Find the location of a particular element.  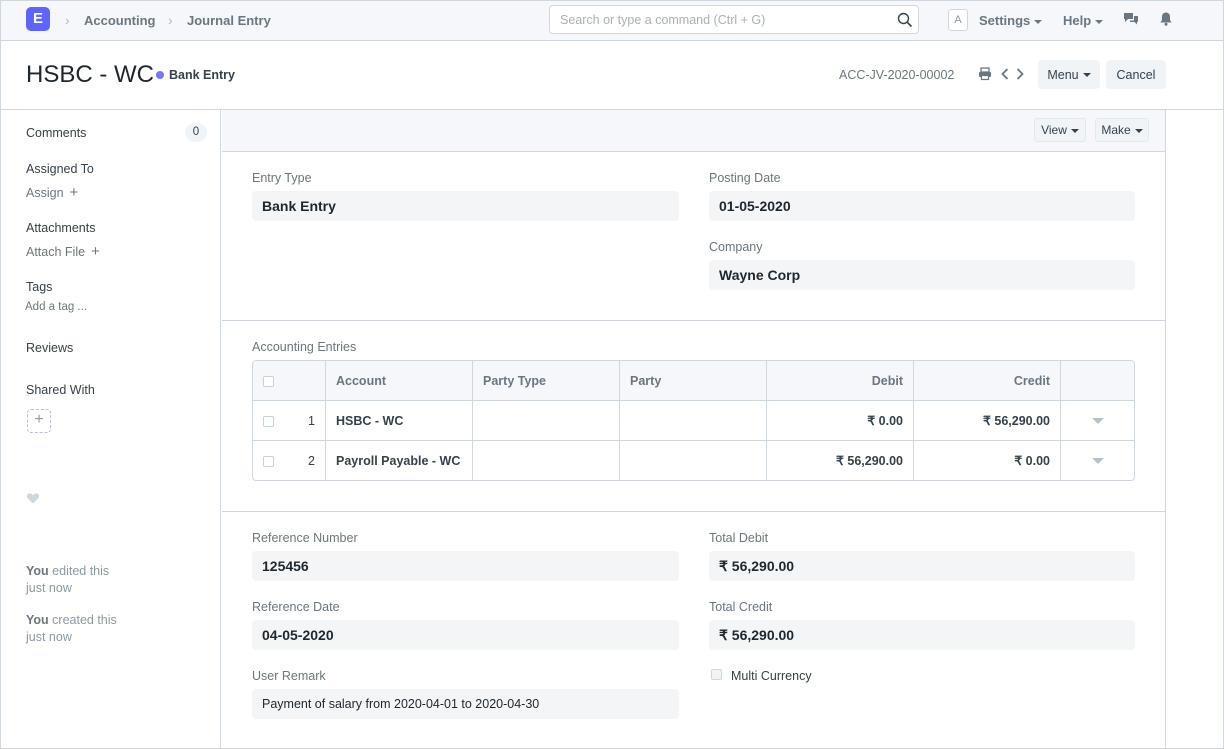

make-button: Make is located at coordinates (1122, 130).